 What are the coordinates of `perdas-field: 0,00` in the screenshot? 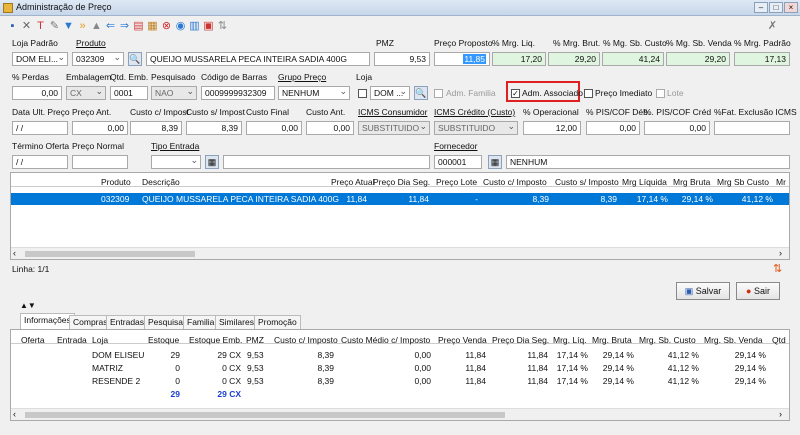 It's located at (37, 93).